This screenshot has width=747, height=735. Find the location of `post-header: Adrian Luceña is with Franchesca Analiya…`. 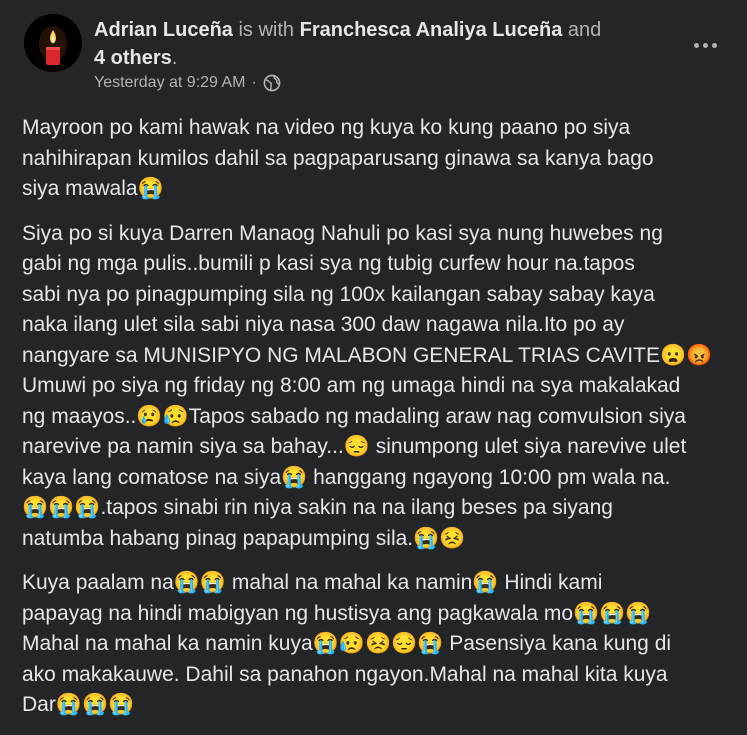

post-header: Adrian Luceña is with Franchesca Analiya… is located at coordinates (375, 59).